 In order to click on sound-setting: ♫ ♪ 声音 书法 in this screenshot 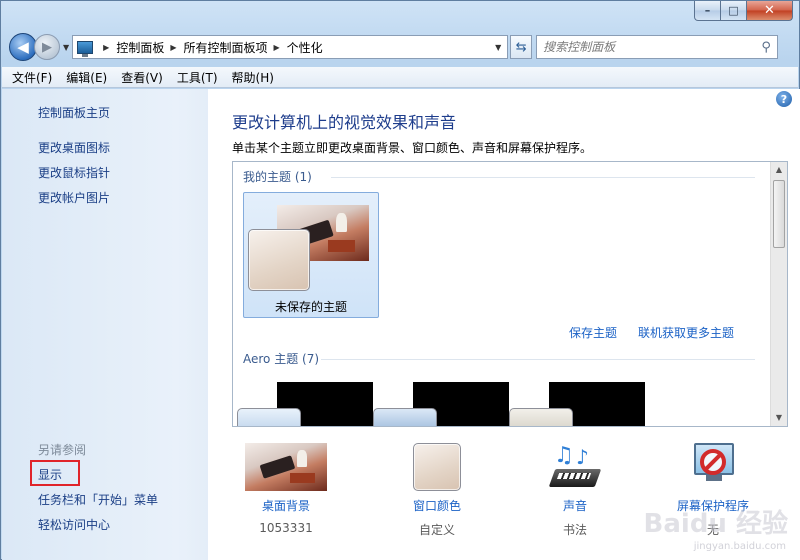, I will do `click(575, 490)`.